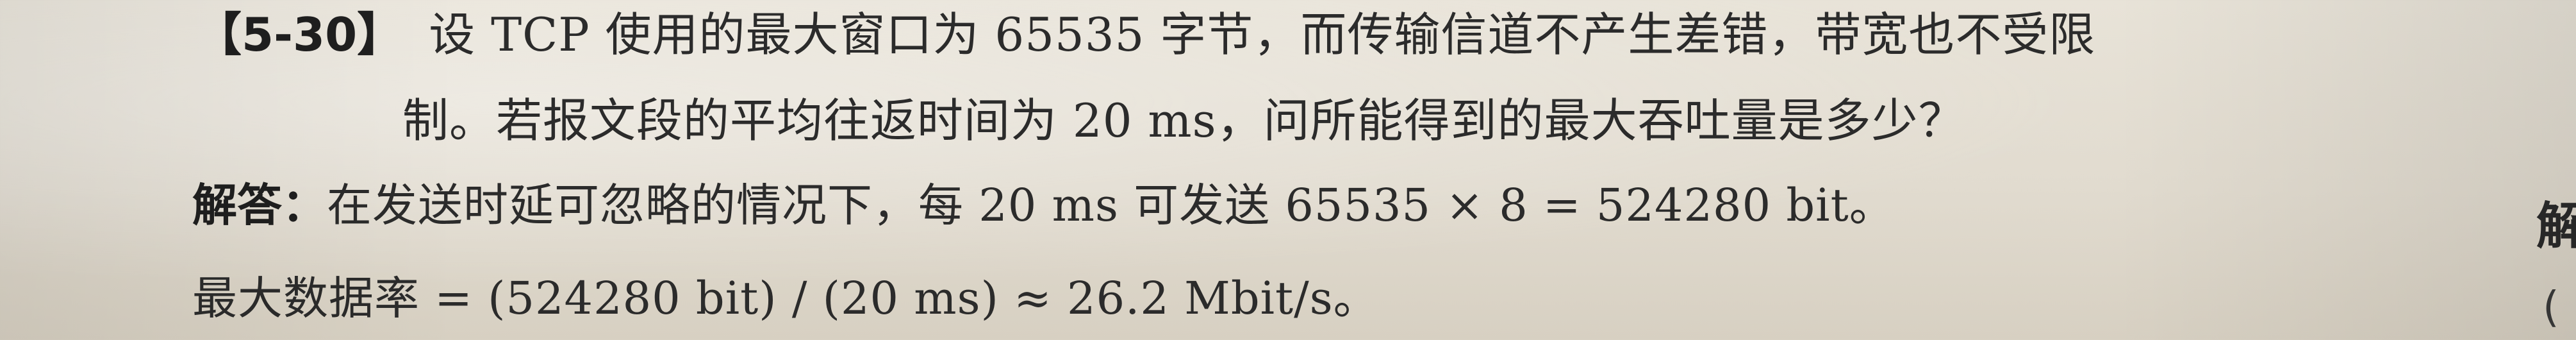 The height and width of the screenshot is (340, 2576). What do you see at coordinates (2556, 226) in the screenshot?
I see `next-column-partial-char: 解` at bounding box center [2556, 226].